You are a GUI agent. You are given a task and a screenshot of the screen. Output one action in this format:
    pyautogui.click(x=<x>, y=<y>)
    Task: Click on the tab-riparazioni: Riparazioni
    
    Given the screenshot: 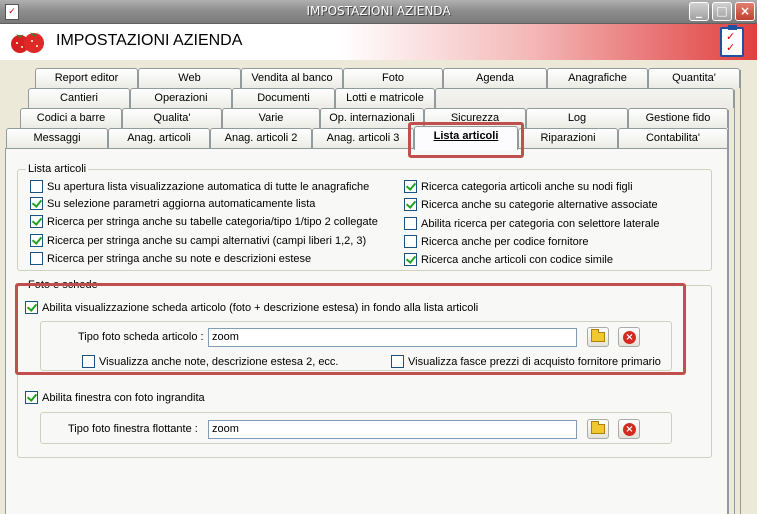 What is the action you would take?
    pyautogui.click(x=568, y=138)
    